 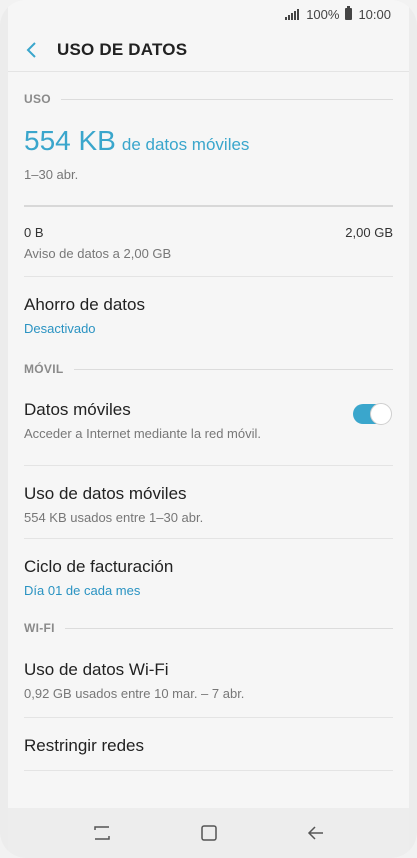 I want to click on navigation-bar, so click(x=208, y=833).